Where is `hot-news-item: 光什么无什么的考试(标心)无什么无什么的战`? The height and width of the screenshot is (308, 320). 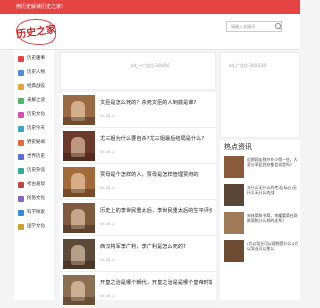
hot-news-item: 光什么无什么的考试(标心)无什么无什么的战 is located at coordinates (262, 197).